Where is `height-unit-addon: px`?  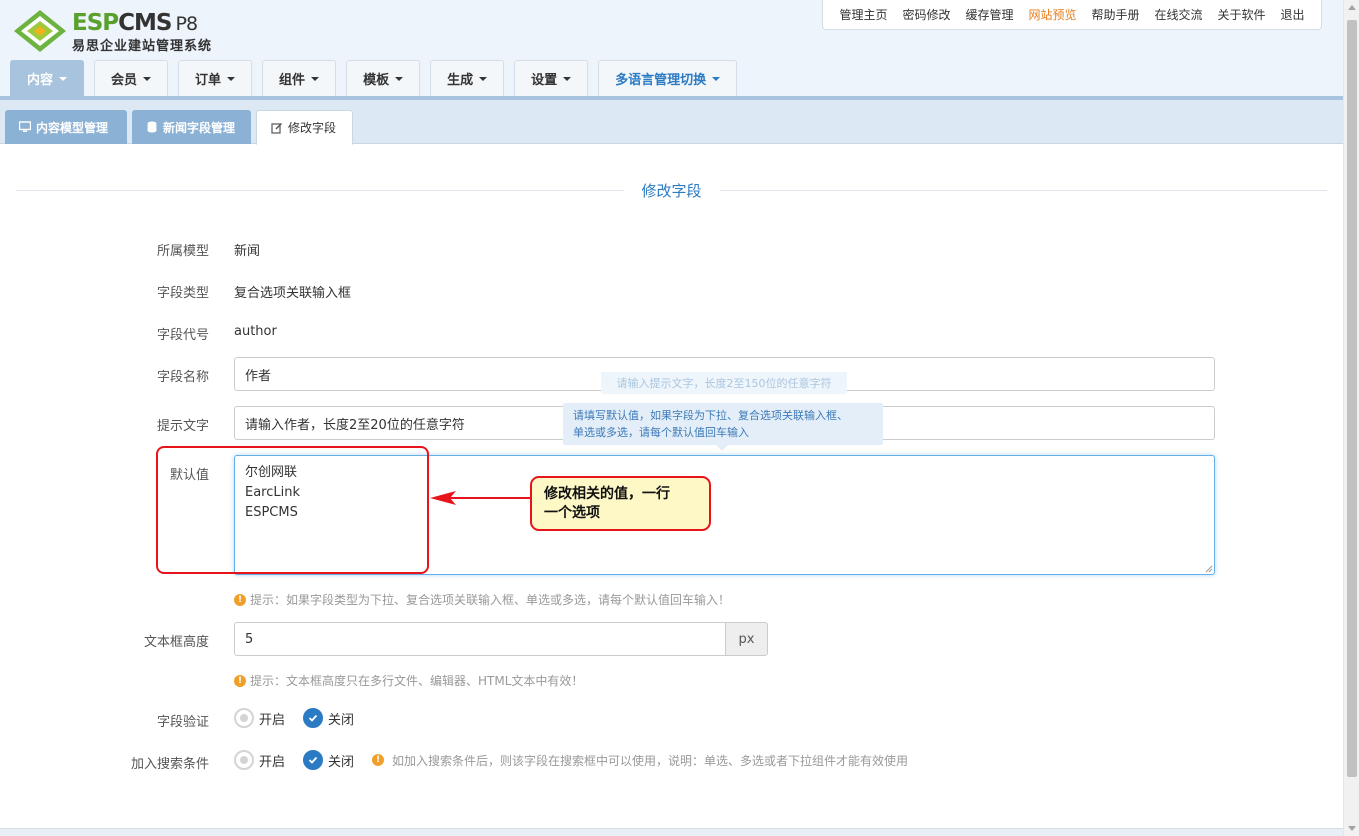
height-unit-addon: px is located at coordinates (746, 639).